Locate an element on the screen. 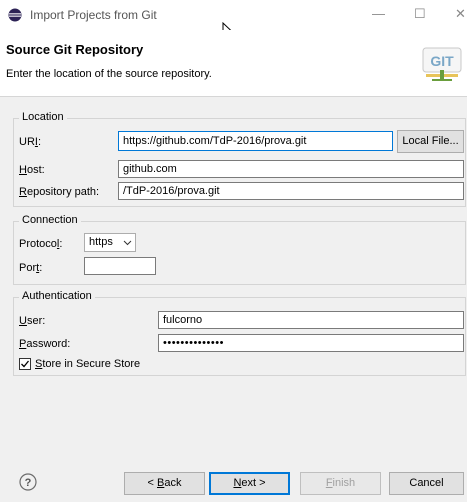 The width and height of the screenshot is (467, 502). page-title: Source Git Repository is located at coordinates (75, 49).